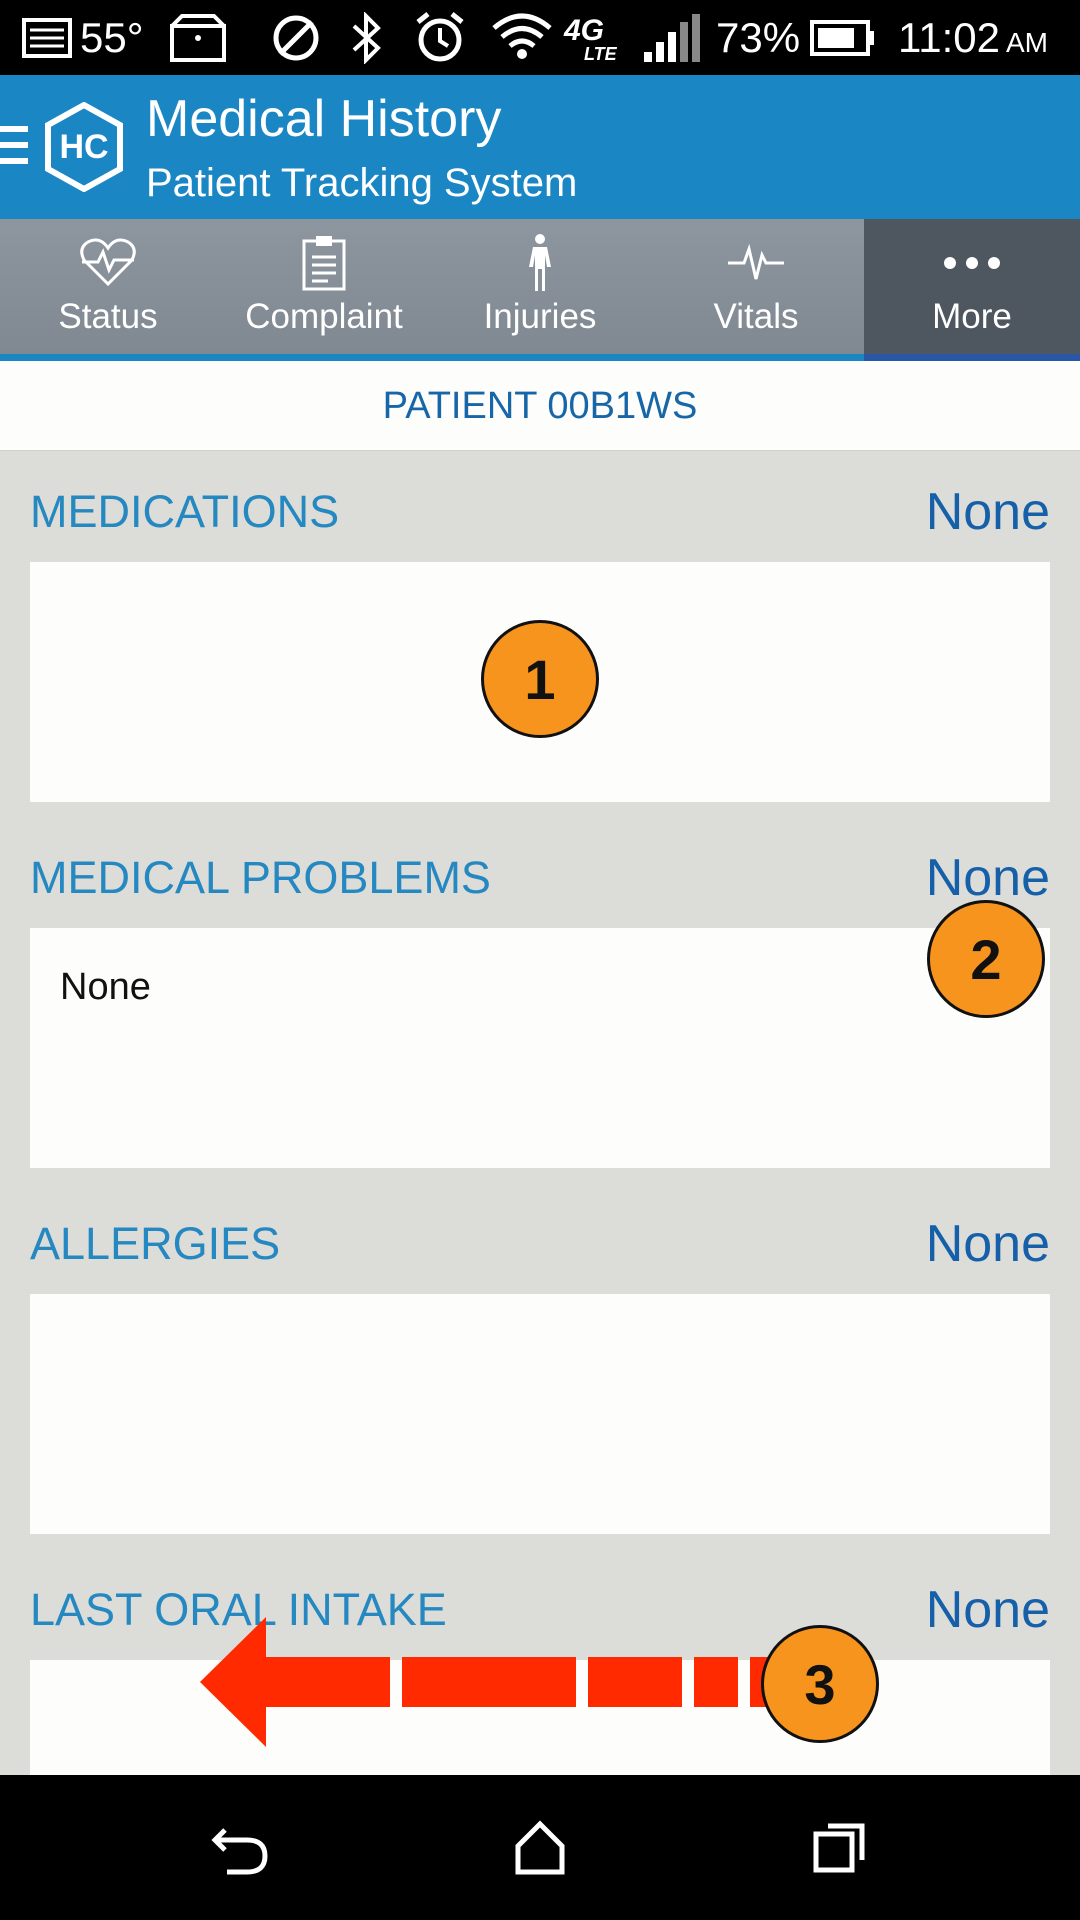  I want to click on tab-bar: Status Complaint Injuries Vitals More, so click(540, 290).